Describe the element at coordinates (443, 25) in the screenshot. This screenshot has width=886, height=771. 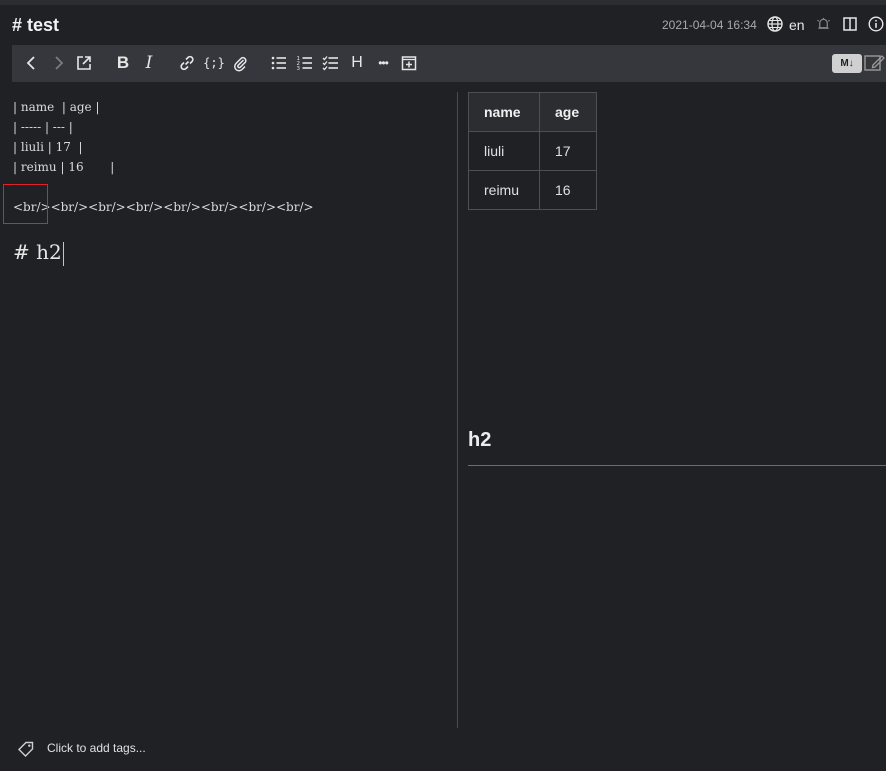
I see `note-header: # test 2021-04-04 16:34 en` at that location.